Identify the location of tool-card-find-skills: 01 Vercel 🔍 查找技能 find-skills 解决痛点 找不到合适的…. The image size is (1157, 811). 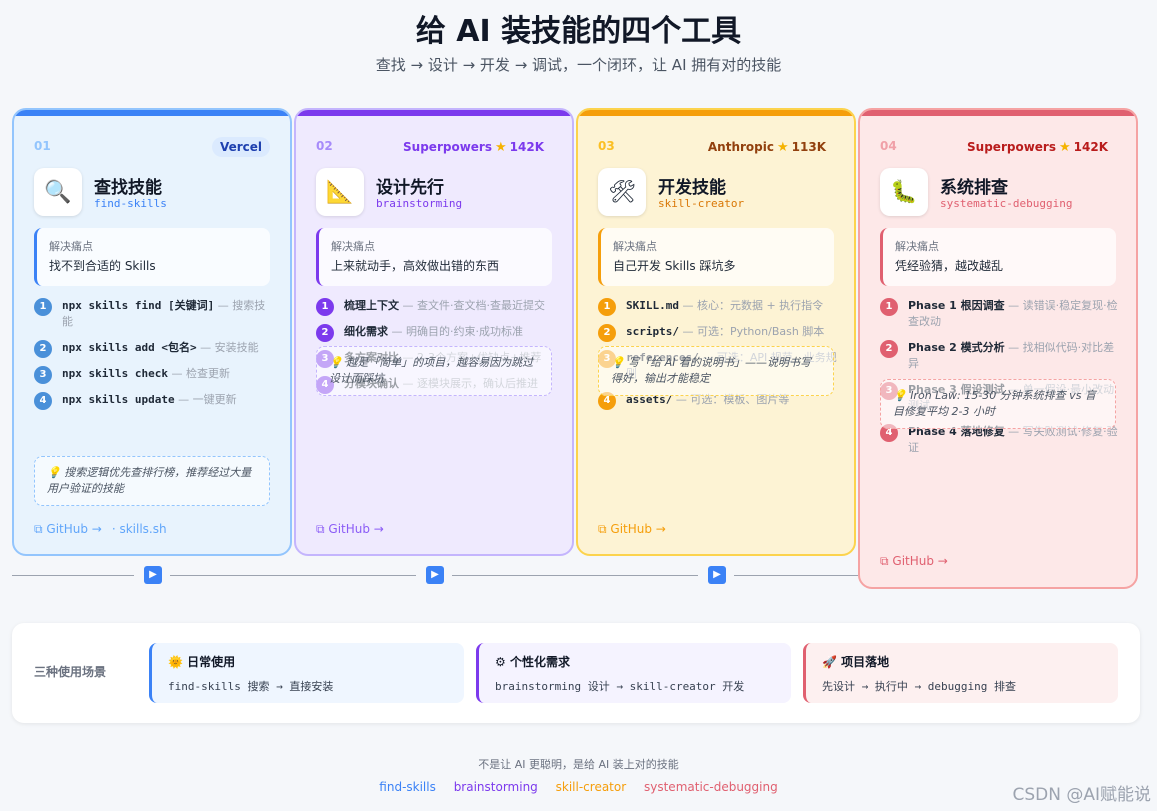
(152, 332).